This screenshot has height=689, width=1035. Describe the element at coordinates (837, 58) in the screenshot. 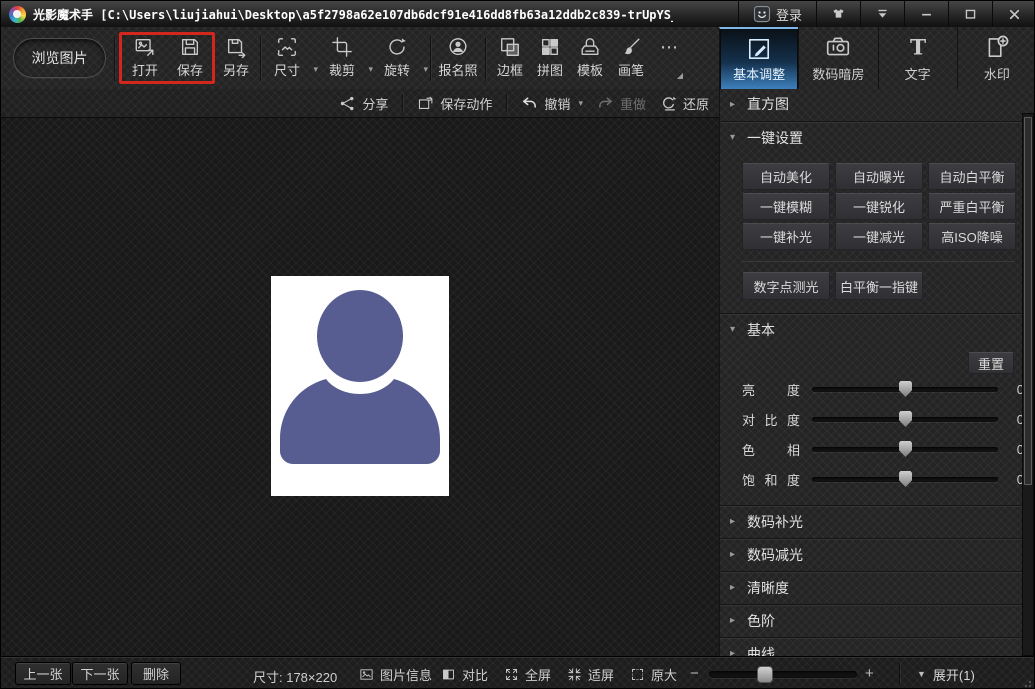

I see `tab-digital-darkroom: 数码暗房` at that location.